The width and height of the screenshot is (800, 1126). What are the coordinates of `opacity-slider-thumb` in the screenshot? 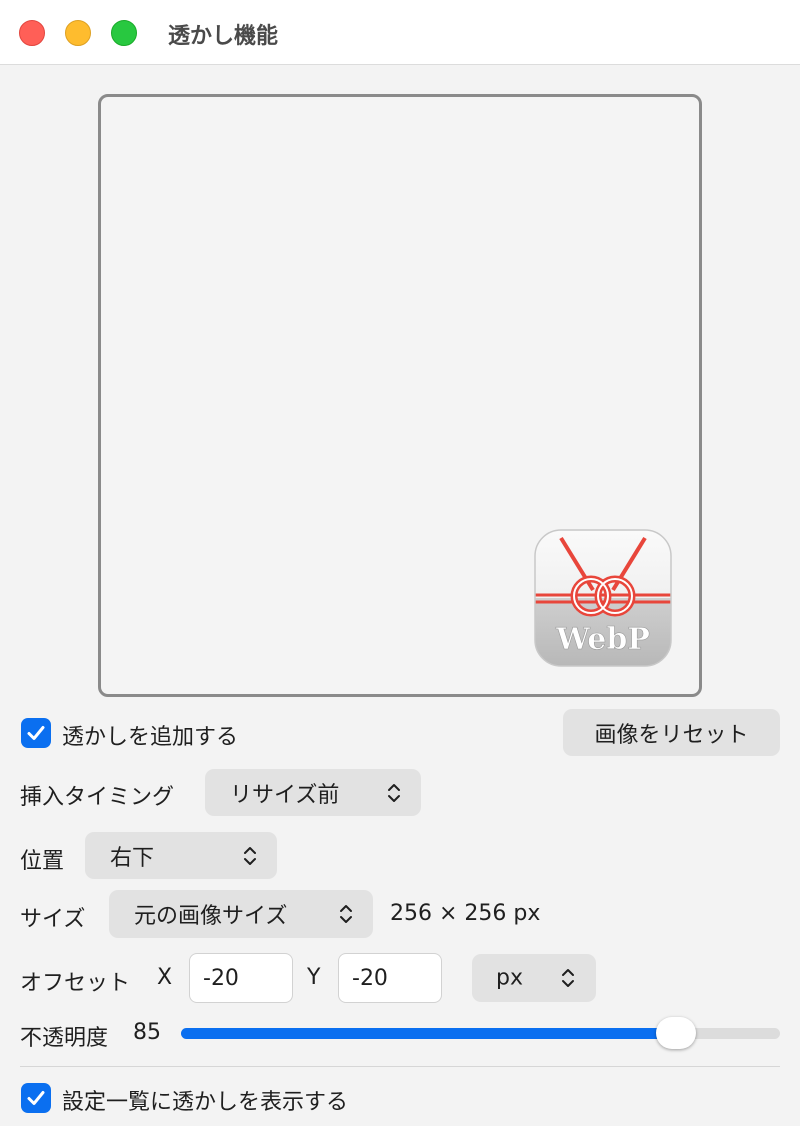 It's located at (676, 1033).